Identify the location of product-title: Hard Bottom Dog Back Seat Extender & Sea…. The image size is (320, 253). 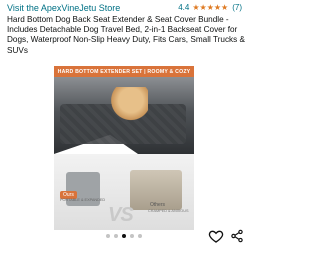
(126, 35).